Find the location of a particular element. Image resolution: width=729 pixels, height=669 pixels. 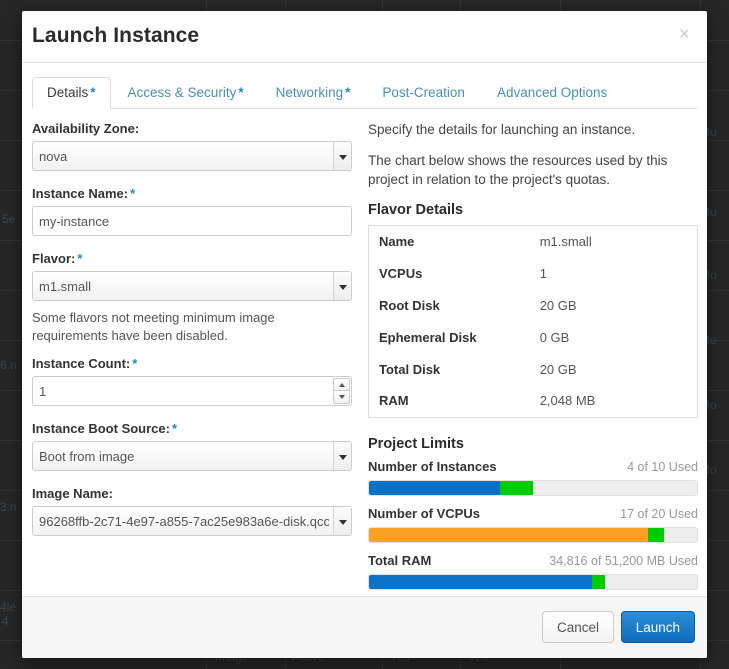

availability-zone-select: nova is located at coordinates (192, 156).